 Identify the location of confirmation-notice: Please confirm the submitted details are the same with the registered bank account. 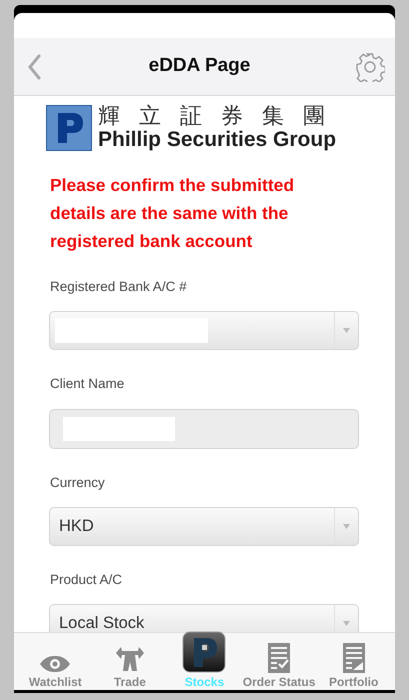
(173, 213).